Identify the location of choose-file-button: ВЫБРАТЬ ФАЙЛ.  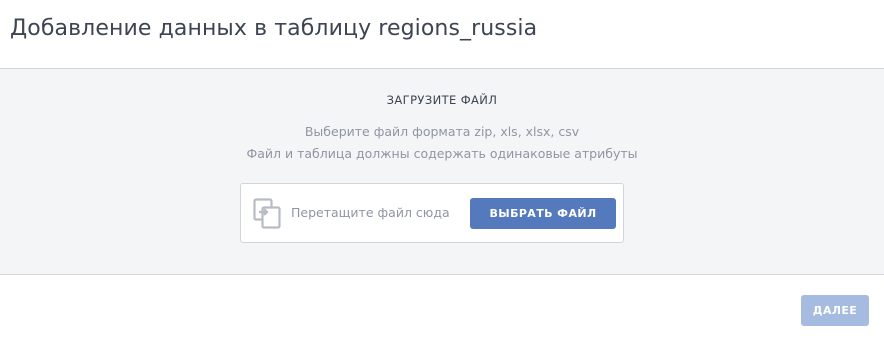
(543, 213).